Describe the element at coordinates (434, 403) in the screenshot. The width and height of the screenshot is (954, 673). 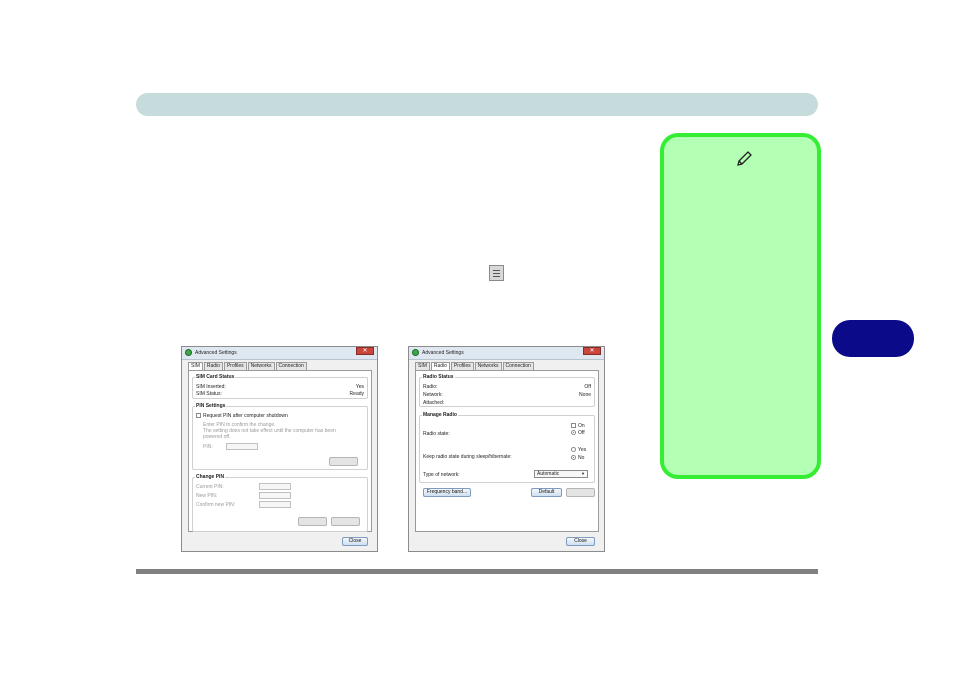
I see `row-label: Attached:` at that location.